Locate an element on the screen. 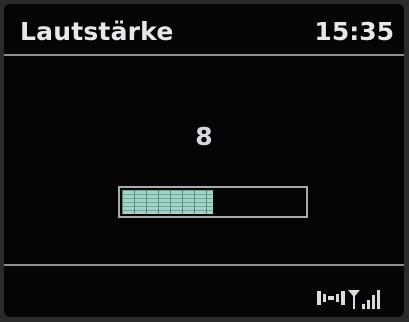  footer-divider is located at coordinates (204, 265).